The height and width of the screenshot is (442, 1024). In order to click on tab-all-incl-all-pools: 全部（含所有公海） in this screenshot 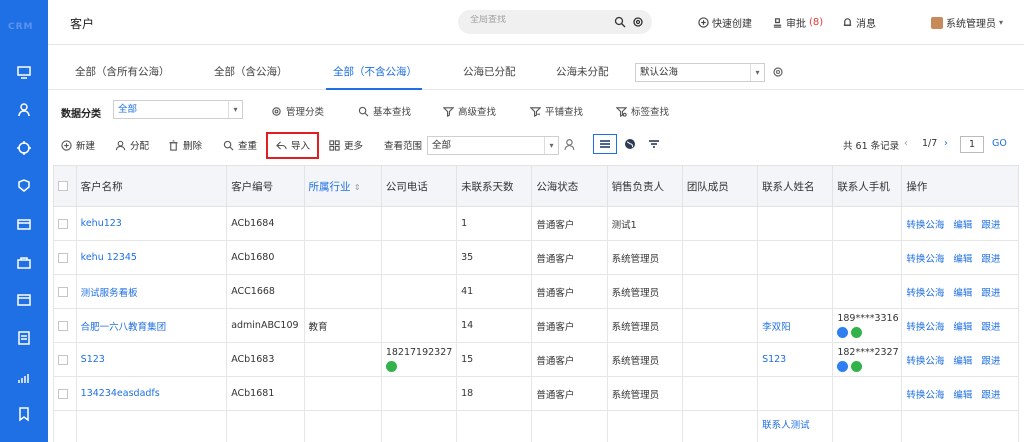, I will do `click(122, 71)`.